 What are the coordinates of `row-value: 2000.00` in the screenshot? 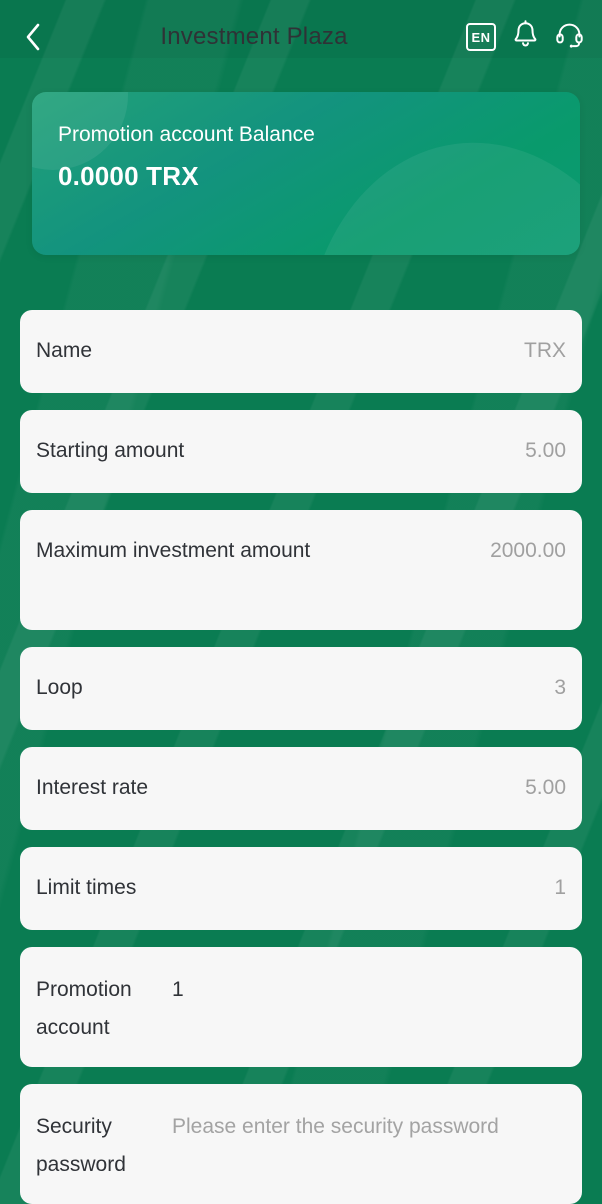 It's located at (528, 550).